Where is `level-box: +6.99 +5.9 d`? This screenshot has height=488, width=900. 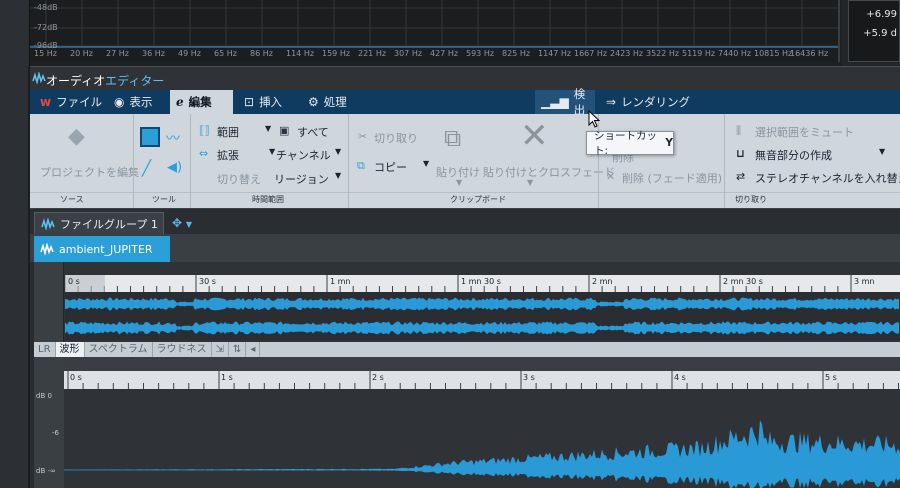 level-box: +6.99 +5.9 d is located at coordinates (874, 31).